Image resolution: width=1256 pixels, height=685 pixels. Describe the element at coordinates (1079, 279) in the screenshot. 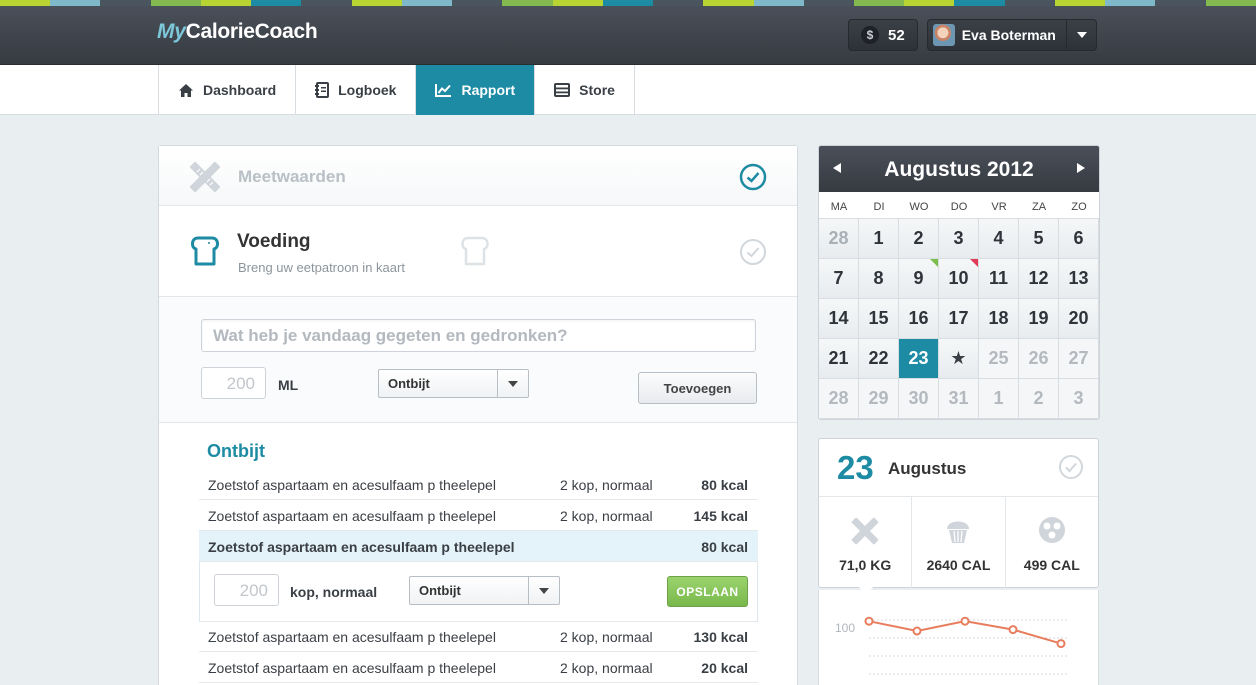

I see `calendar-day: 13` at that location.